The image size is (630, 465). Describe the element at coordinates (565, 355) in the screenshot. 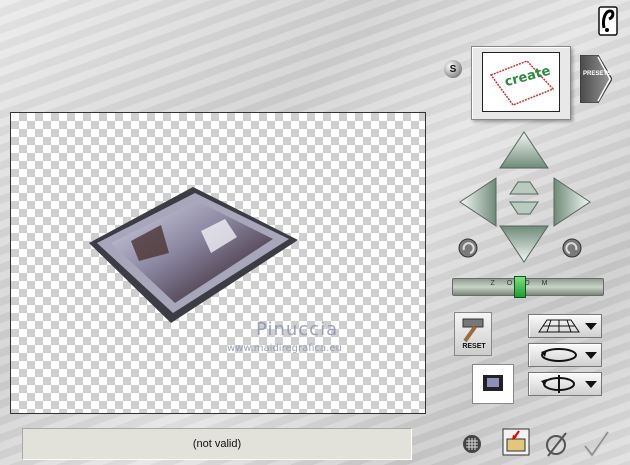

I see `rotate-mode-dropdown` at that location.